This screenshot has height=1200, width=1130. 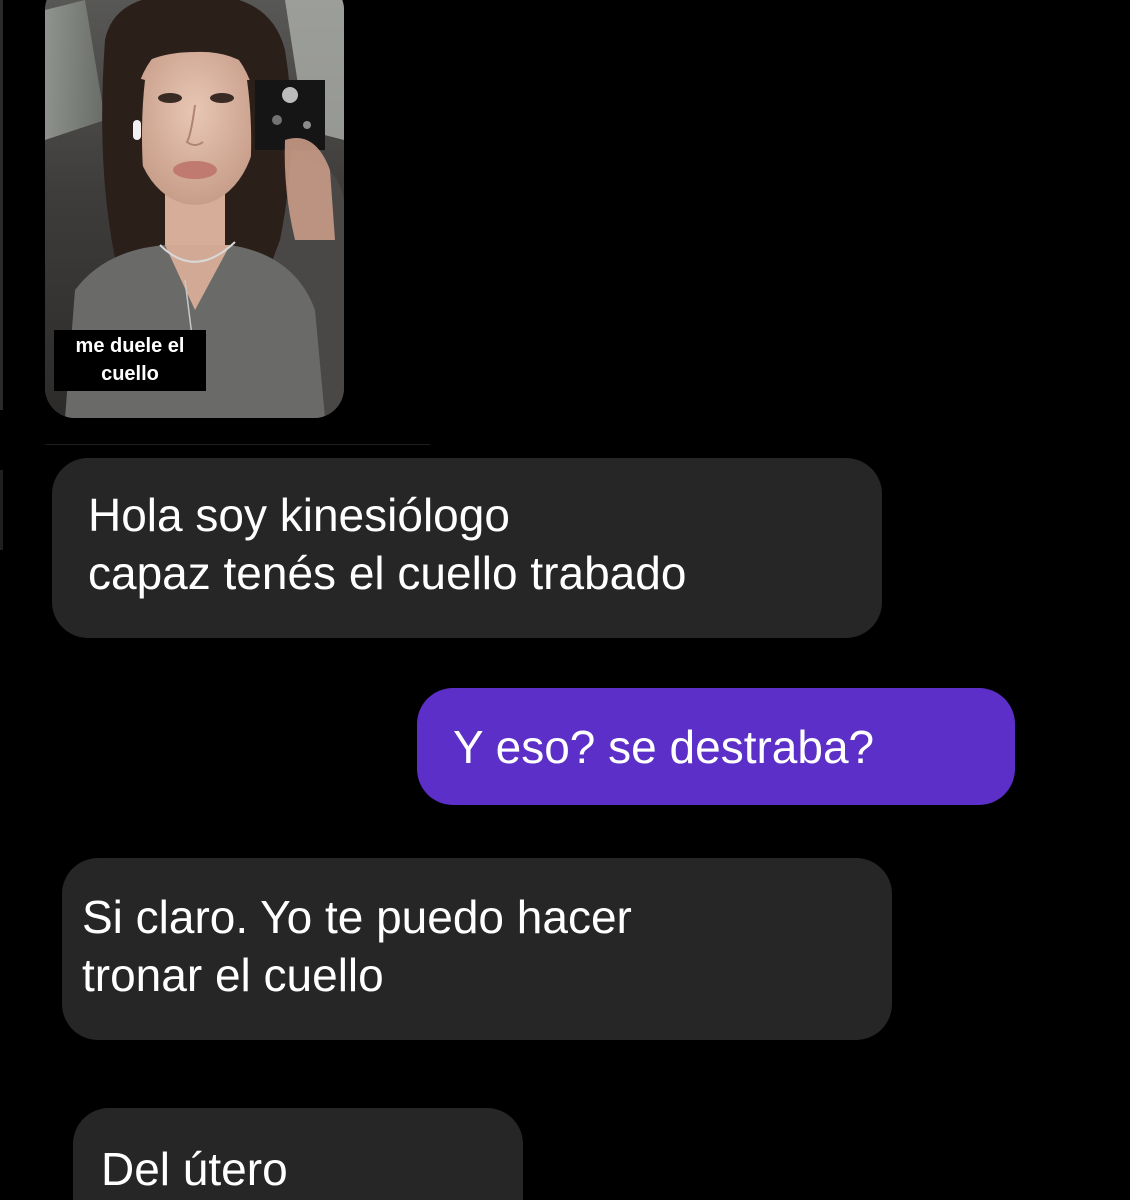 I want to click on message-text: Si claro. Yo te puedo hacer, so click(x=357, y=917).